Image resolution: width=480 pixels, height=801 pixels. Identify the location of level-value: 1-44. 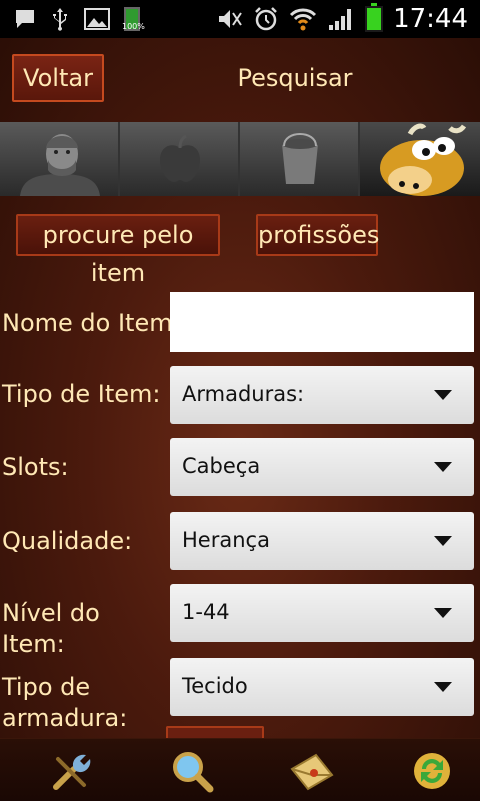
(206, 612).